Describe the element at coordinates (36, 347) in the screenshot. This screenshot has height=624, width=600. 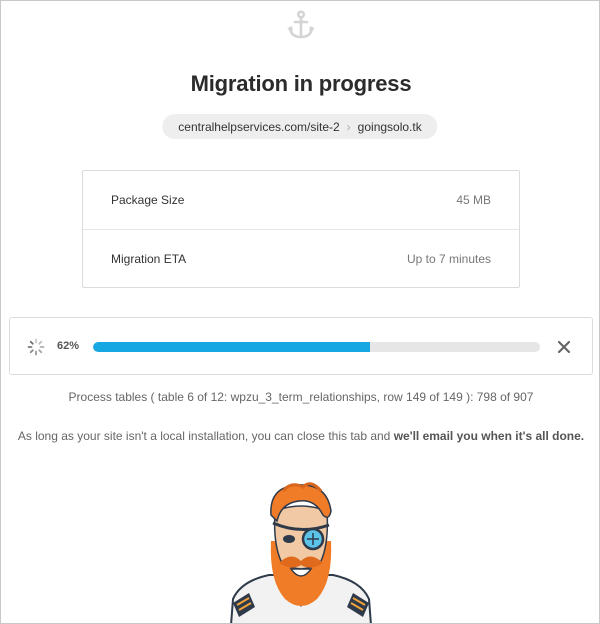
I see `spinner-icon` at that location.